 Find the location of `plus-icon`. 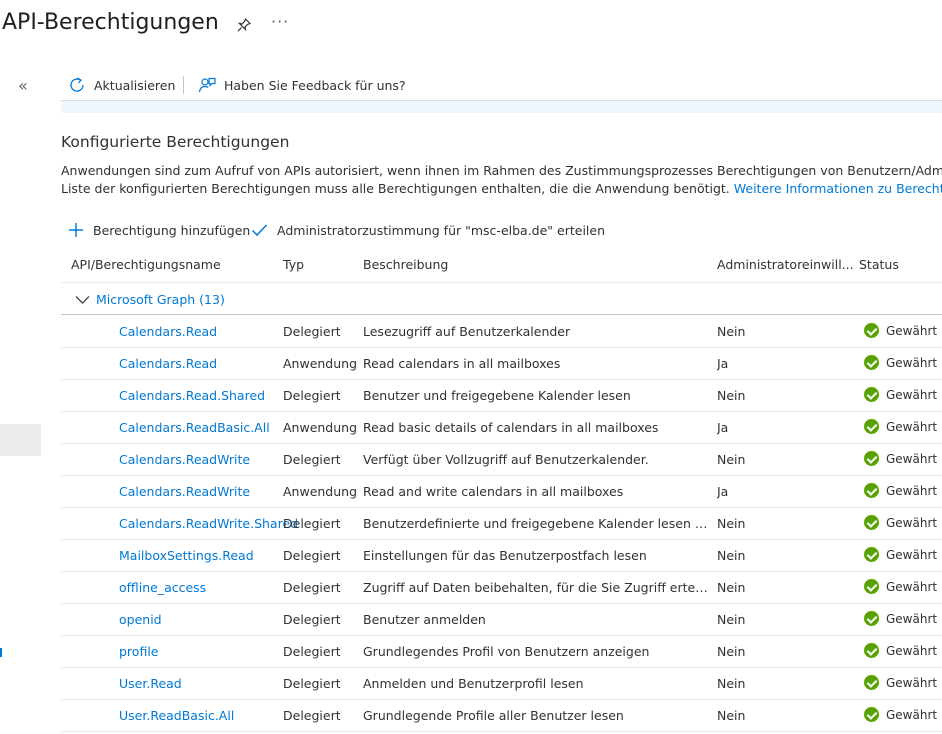

plus-icon is located at coordinates (76, 230).